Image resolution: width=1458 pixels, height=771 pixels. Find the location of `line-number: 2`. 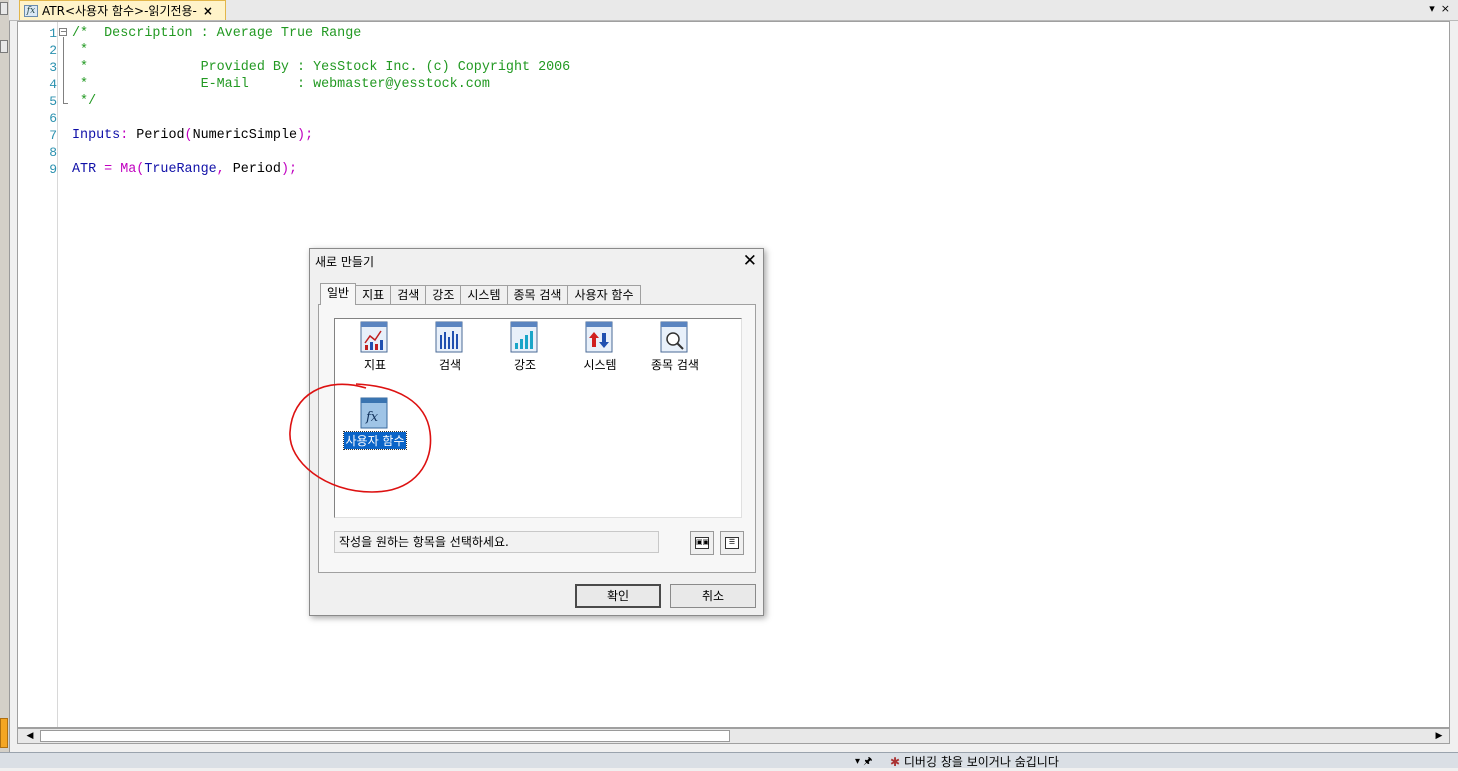

line-number: 2 is located at coordinates (53, 50).